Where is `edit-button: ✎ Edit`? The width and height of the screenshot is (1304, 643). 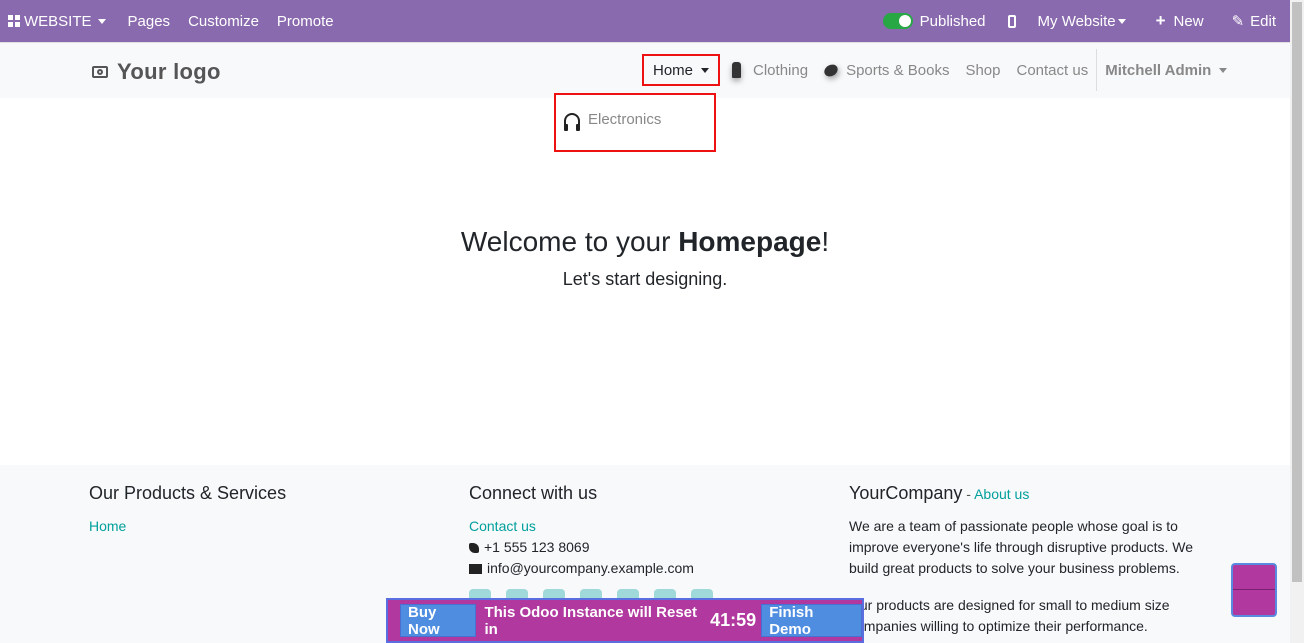
edit-button: ✎ Edit is located at coordinates (1251, 21).